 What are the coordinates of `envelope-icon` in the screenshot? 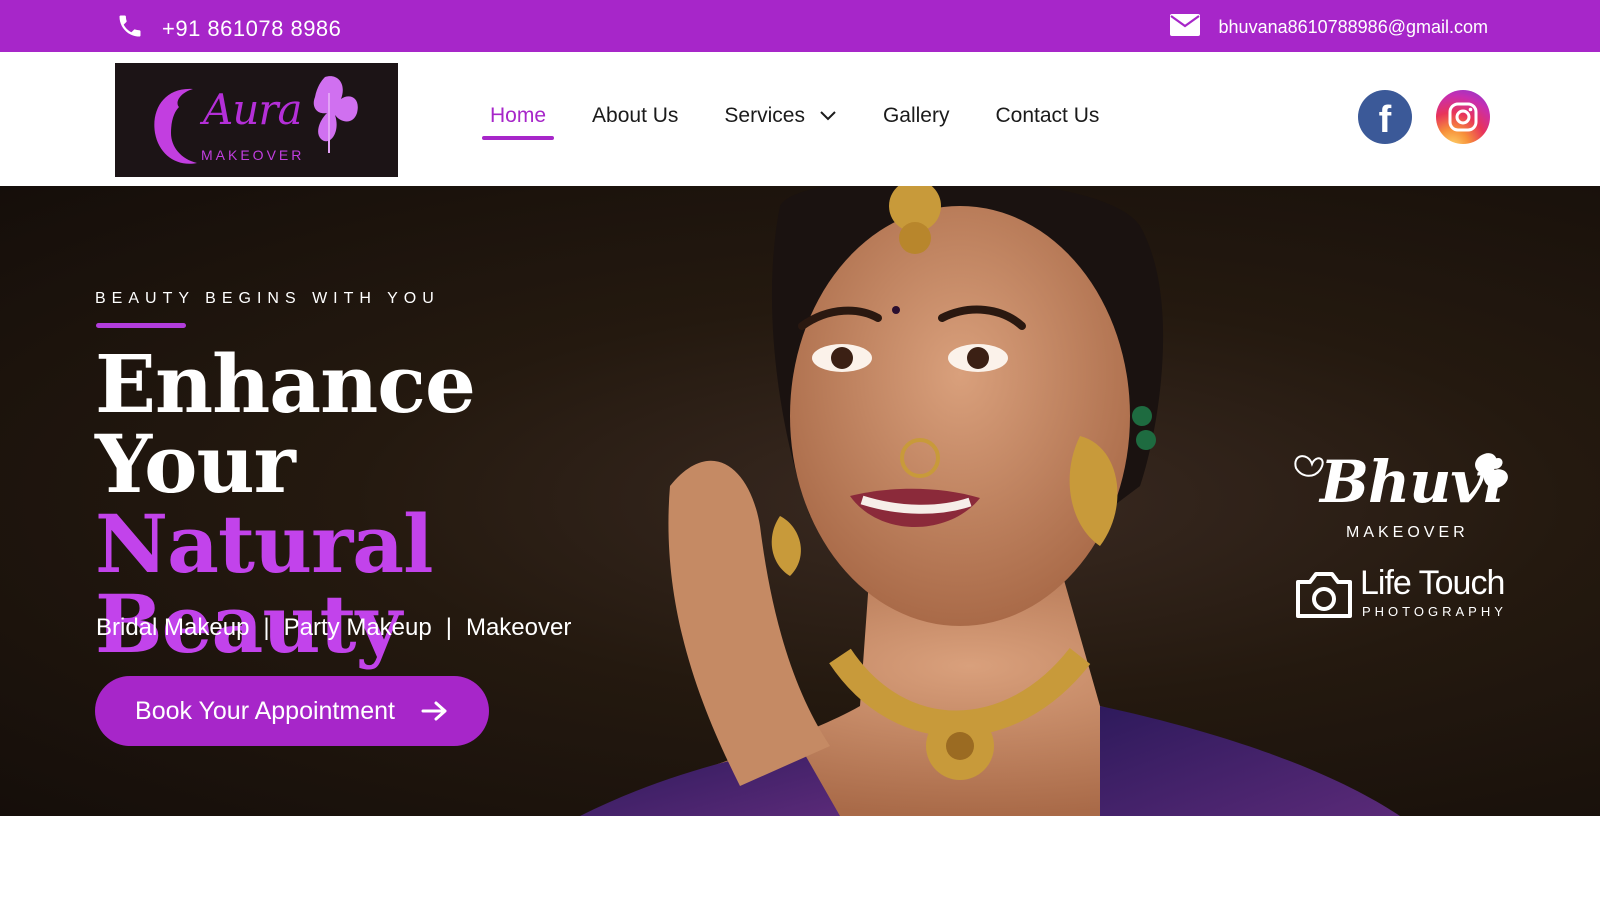 It's located at (1185, 27).